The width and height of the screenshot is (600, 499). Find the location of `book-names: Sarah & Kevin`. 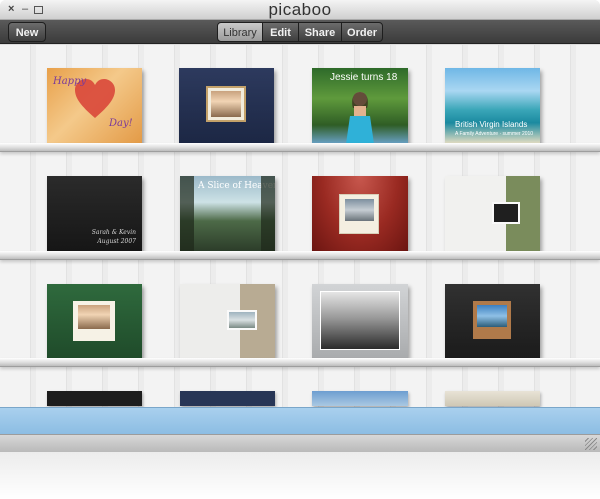

book-names: Sarah & Kevin is located at coordinates (113, 232).